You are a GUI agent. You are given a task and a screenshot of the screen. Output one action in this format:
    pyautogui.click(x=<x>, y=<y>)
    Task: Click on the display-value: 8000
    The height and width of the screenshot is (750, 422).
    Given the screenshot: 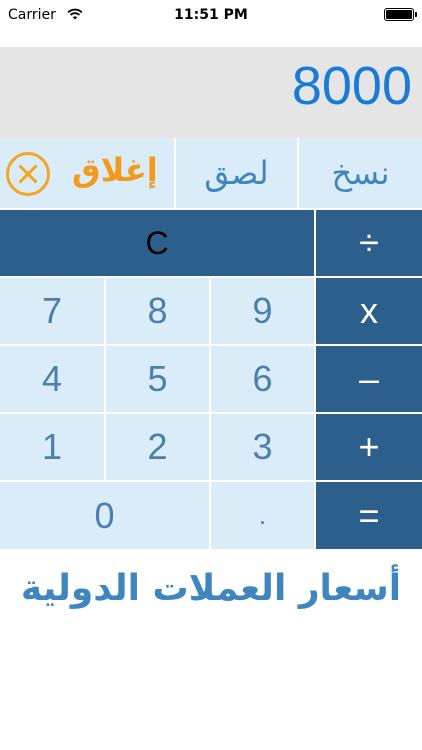 What is the action you would take?
    pyautogui.click(x=351, y=86)
    